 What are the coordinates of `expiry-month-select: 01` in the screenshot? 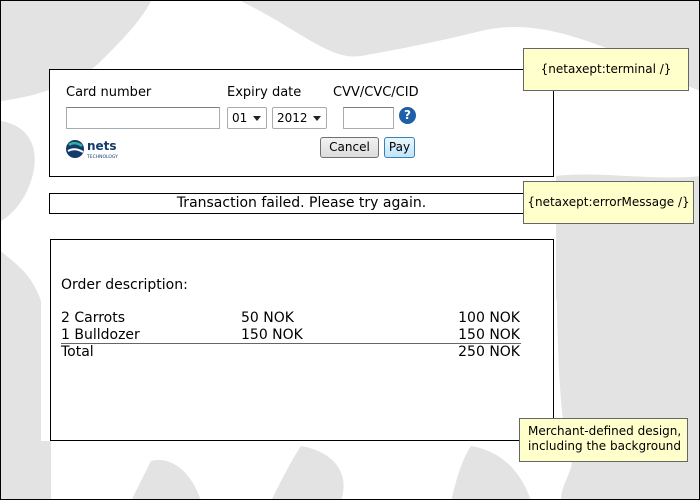 It's located at (247, 118).